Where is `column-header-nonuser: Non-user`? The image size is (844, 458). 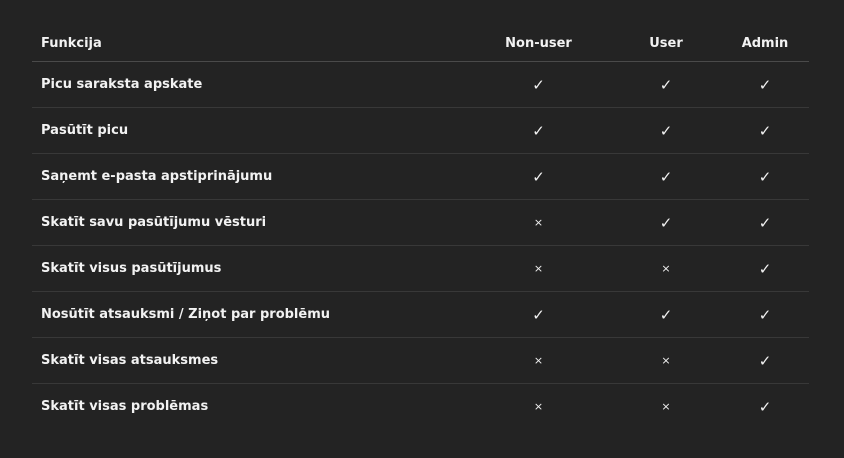
column-header-nonuser: Non-user is located at coordinates (538, 43).